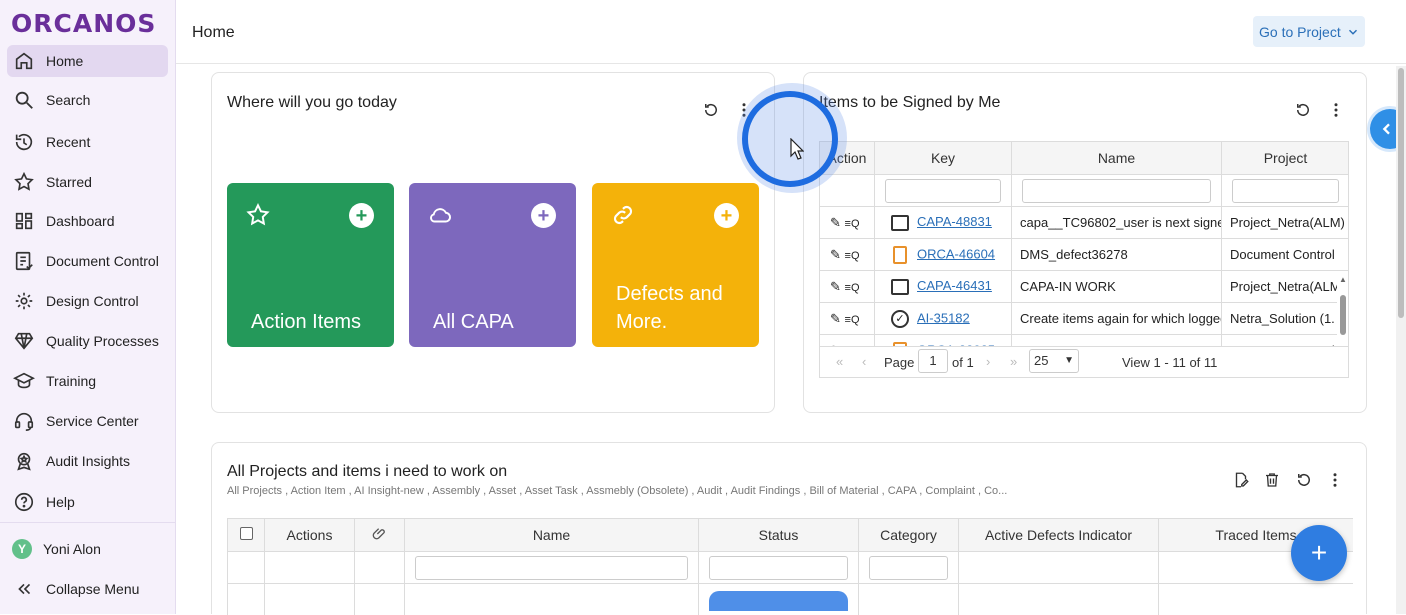  I want to click on select-all-checkbox, so click(246, 533).